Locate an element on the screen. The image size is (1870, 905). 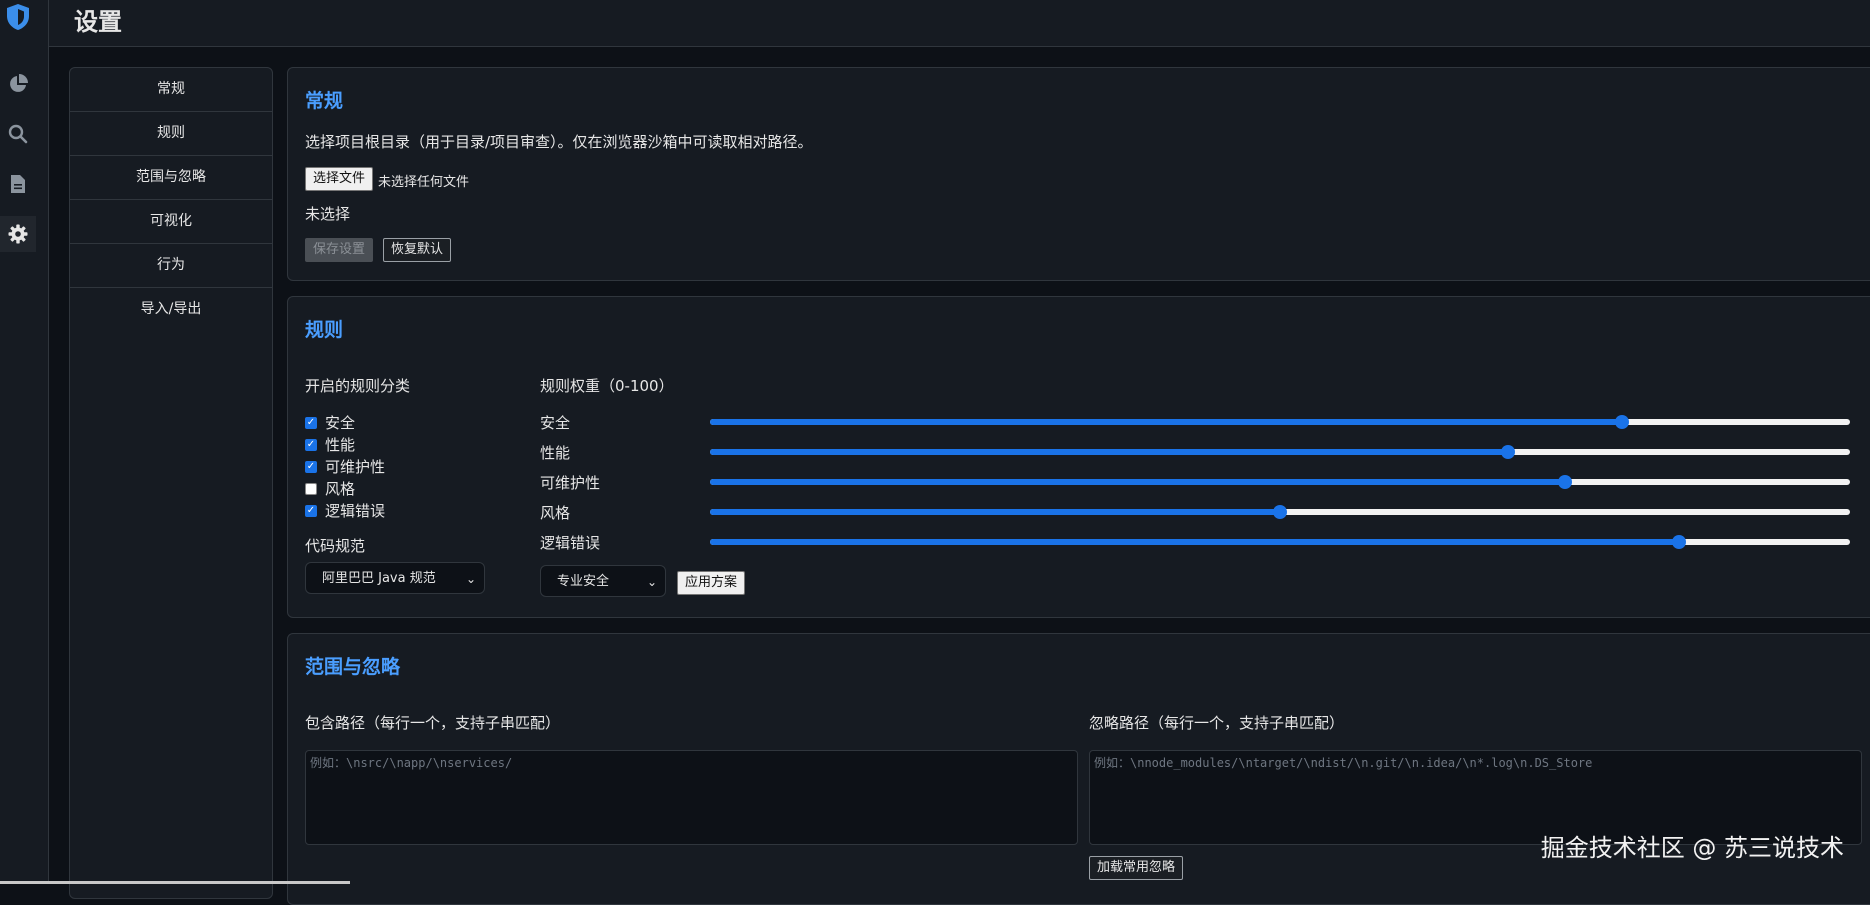
gear-icon is located at coordinates (18, 234).